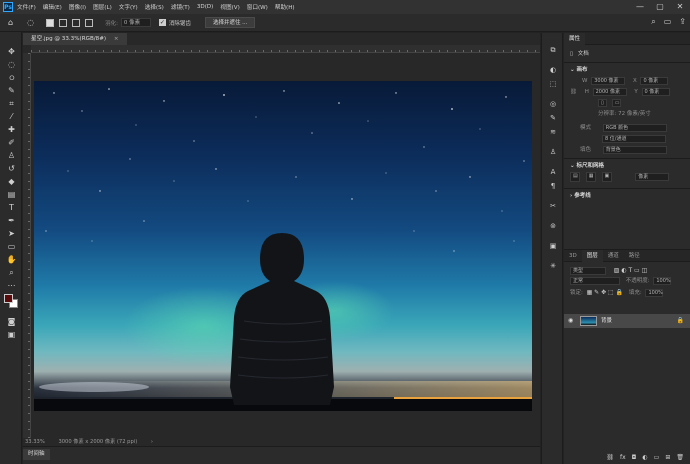 This screenshot has height=464, width=690. Describe the element at coordinates (35, 442) in the screenshot. I see `zoom-level: 33.33%` at that location.